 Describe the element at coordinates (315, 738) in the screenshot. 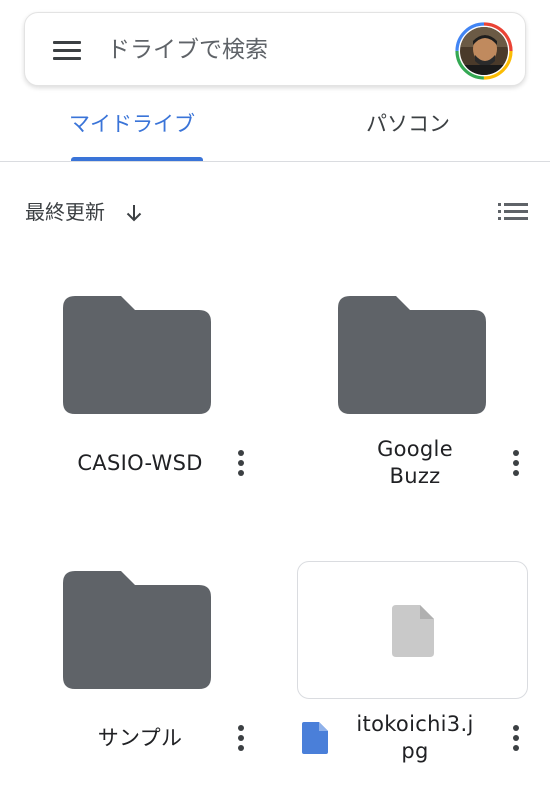

I see `doc-file-icon` at that location.